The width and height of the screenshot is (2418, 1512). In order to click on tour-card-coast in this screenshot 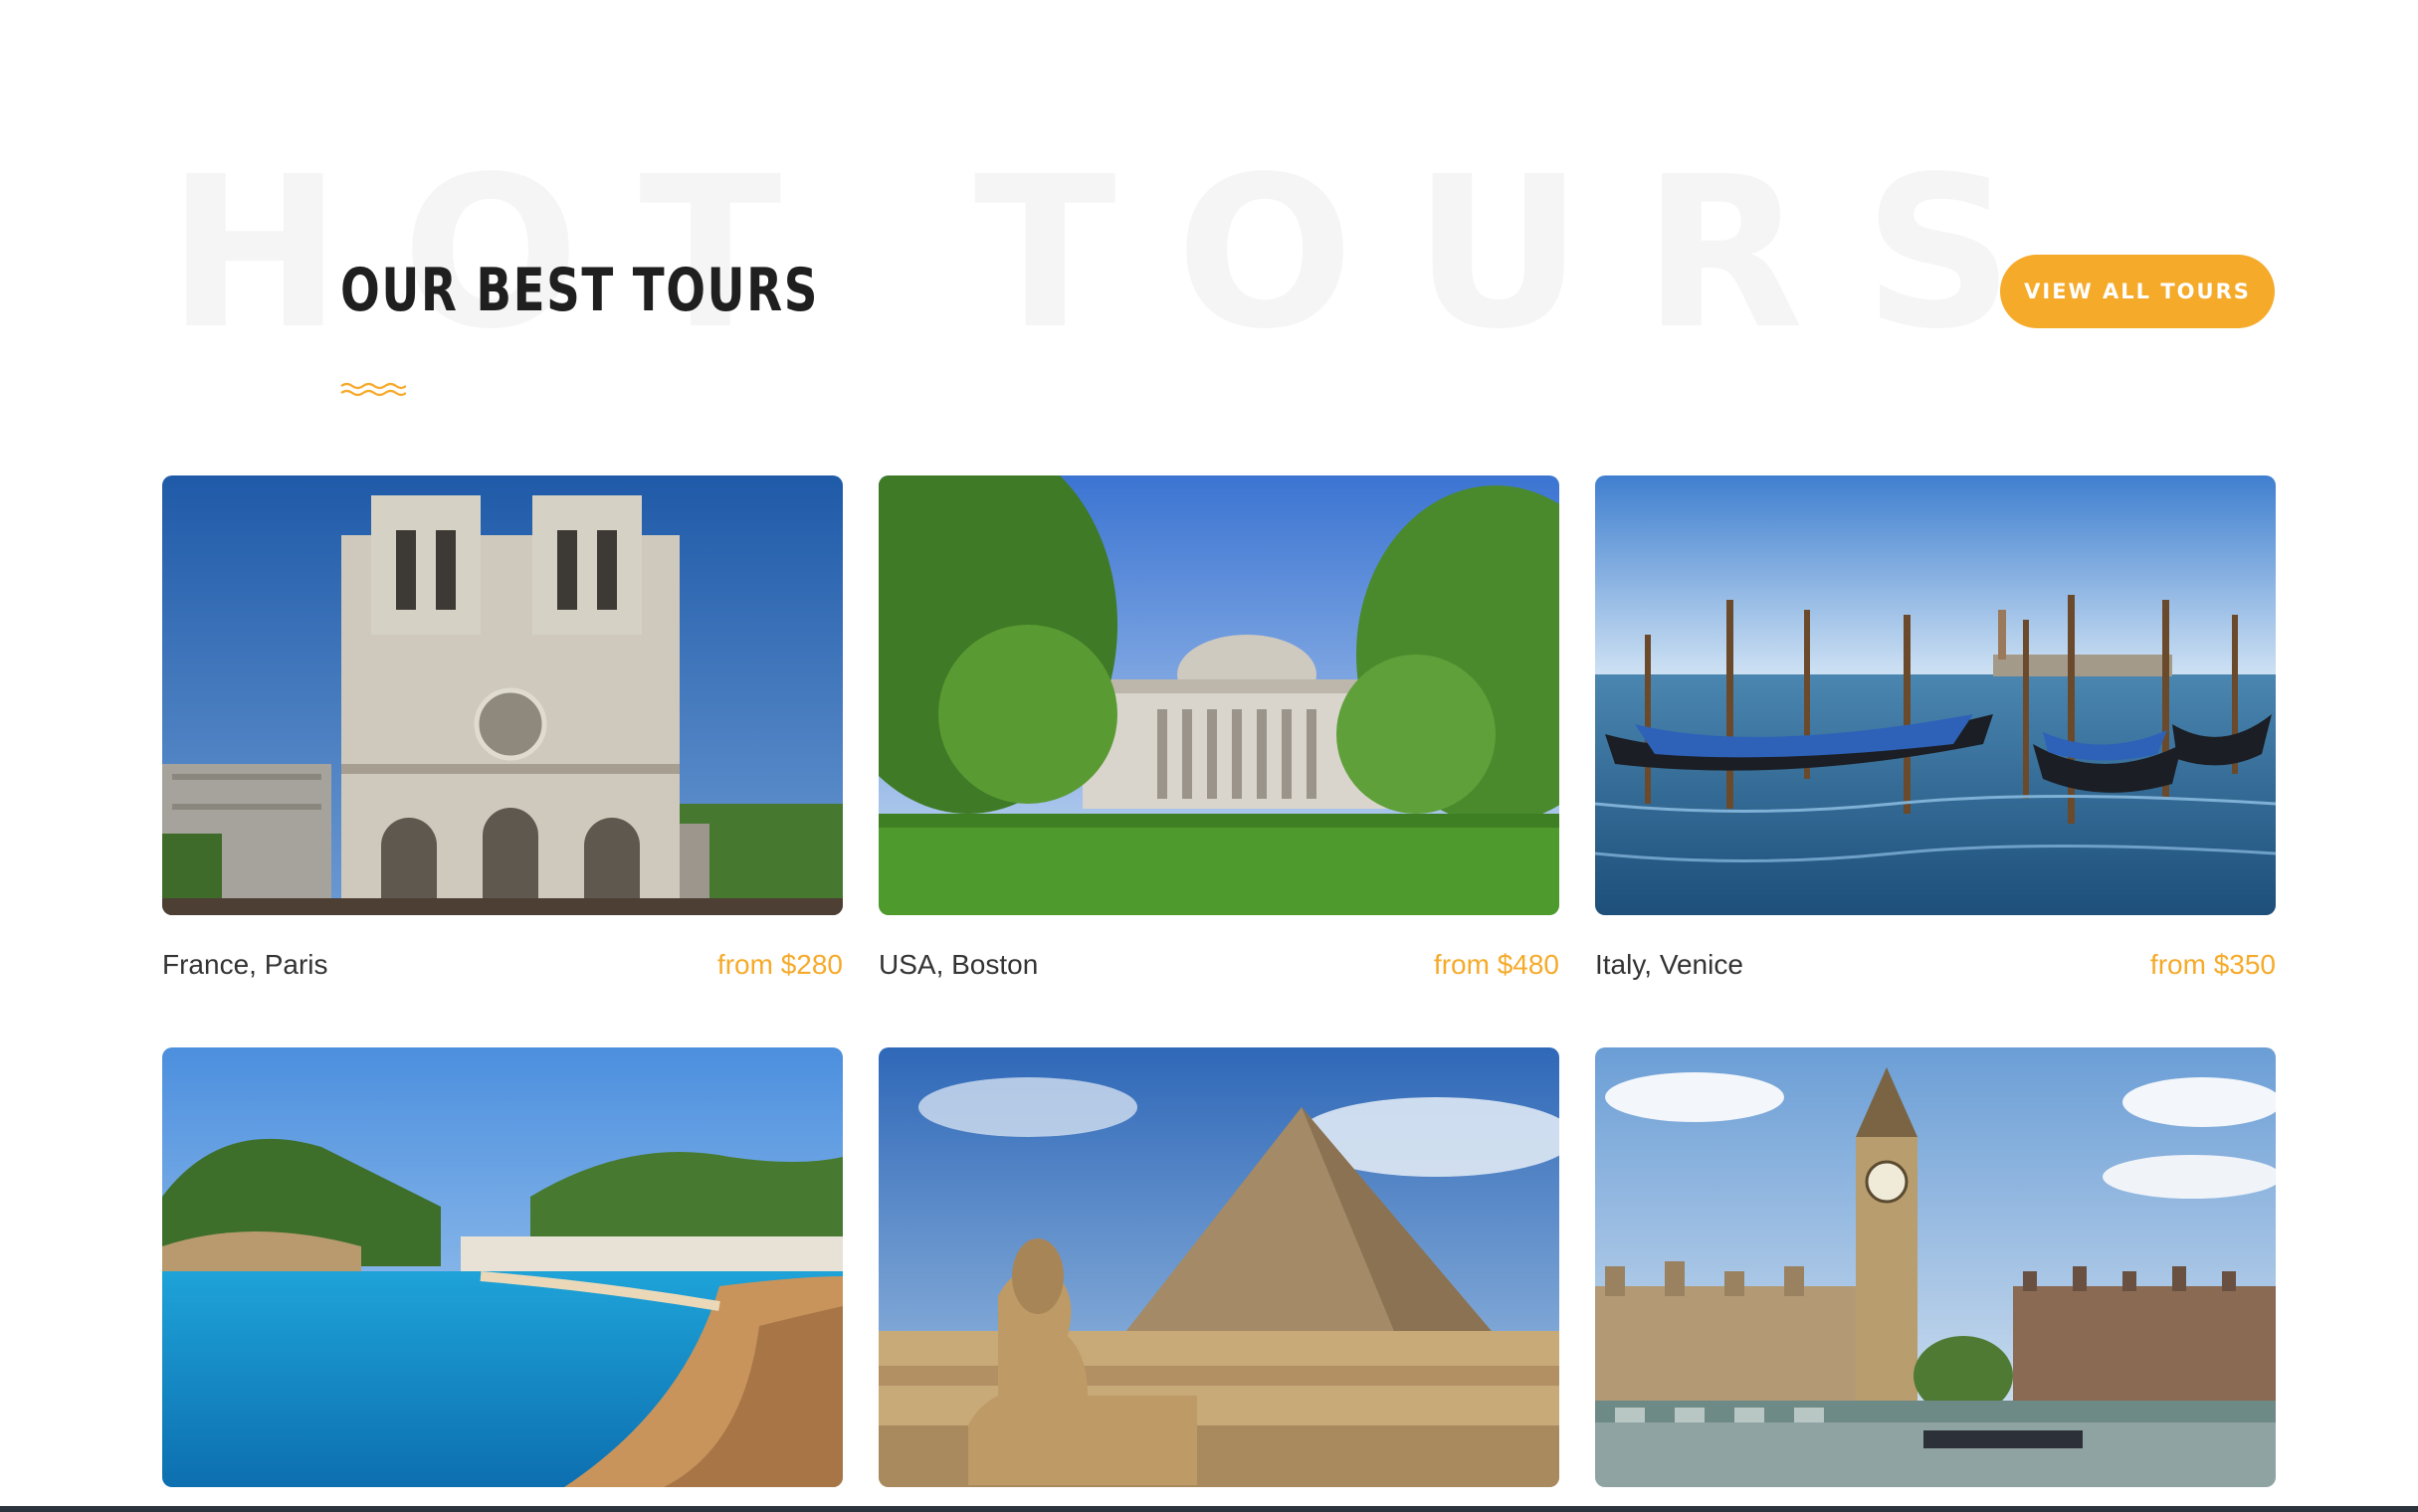, I will do `click(502, 1280)`.